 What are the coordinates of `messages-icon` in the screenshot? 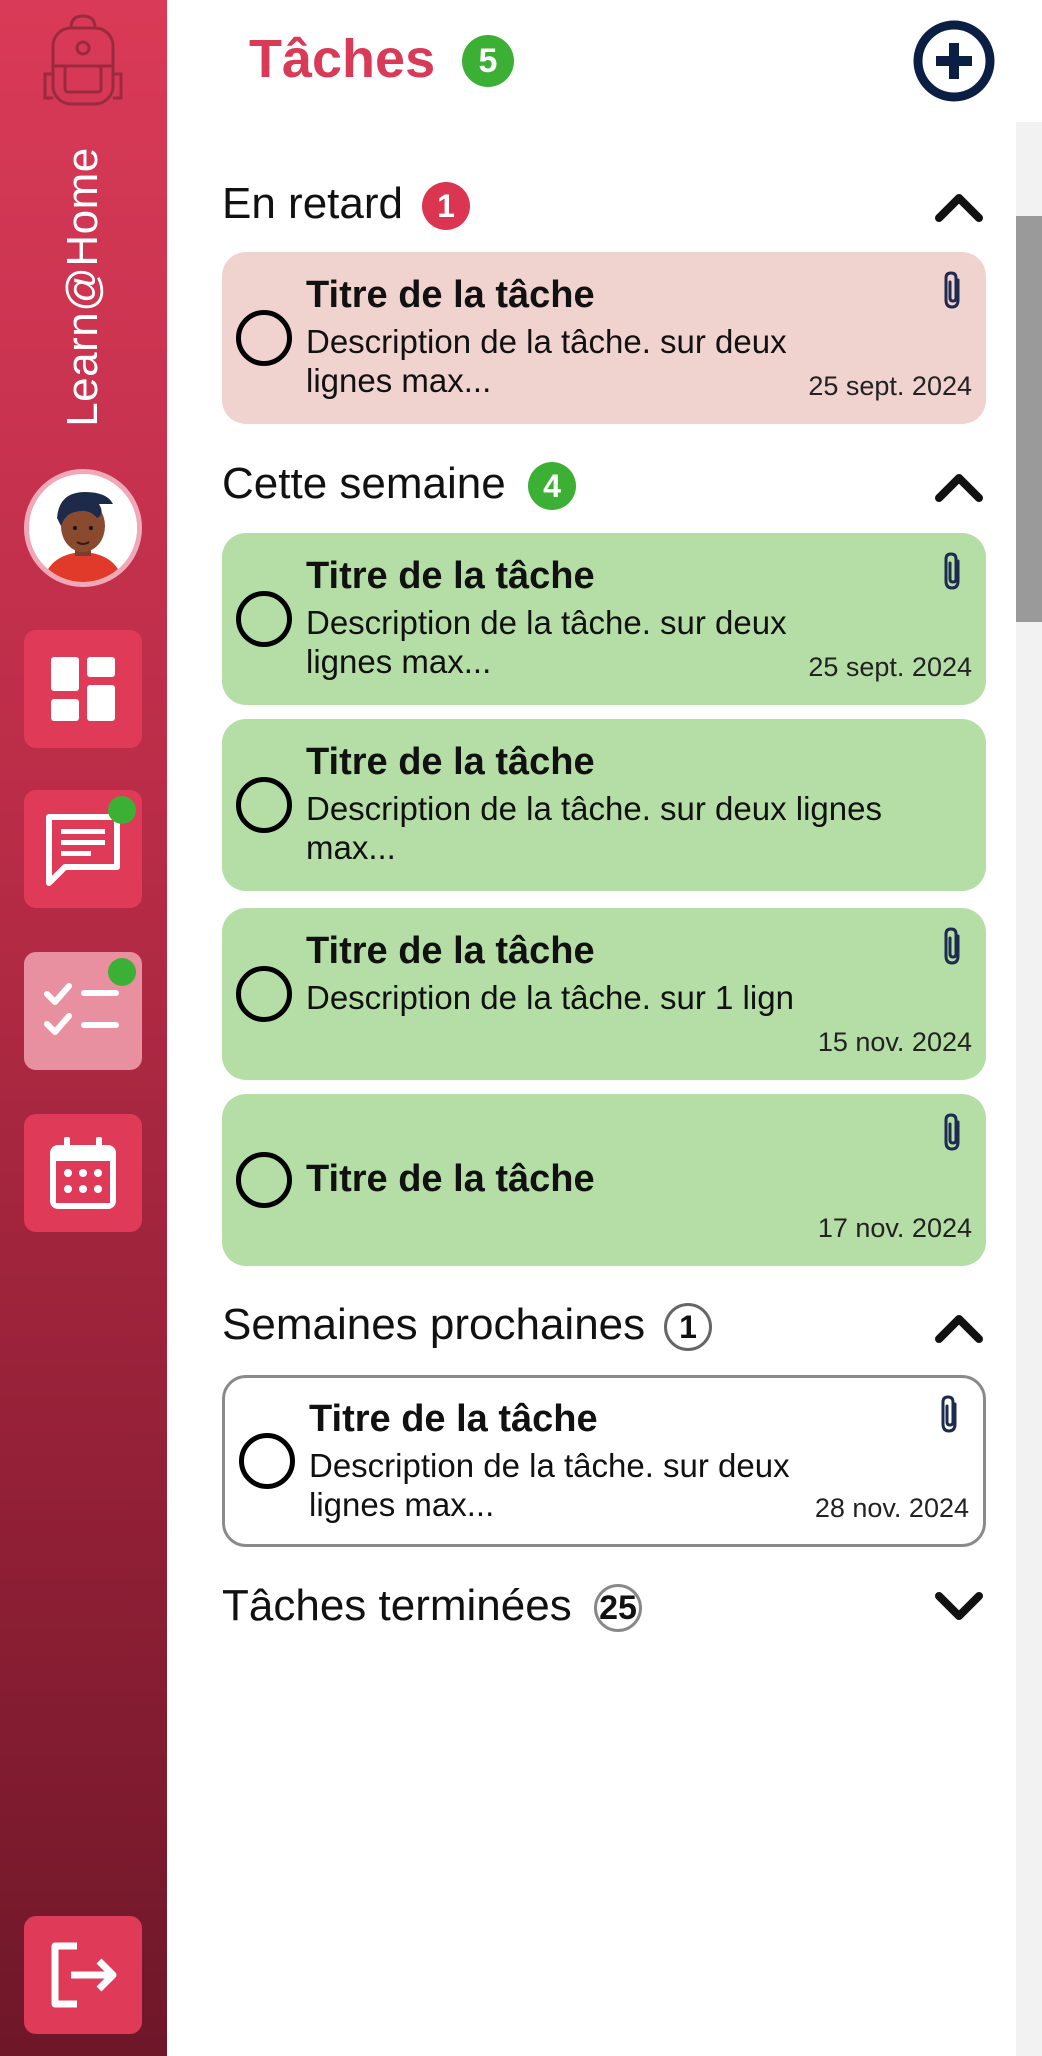 It's located at (83, 850).